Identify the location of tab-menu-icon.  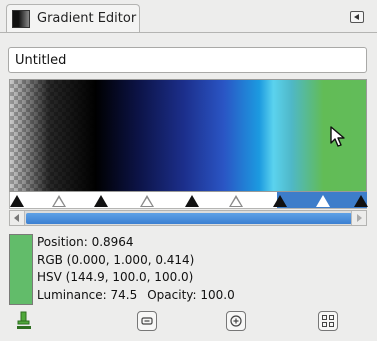
(357, 17).